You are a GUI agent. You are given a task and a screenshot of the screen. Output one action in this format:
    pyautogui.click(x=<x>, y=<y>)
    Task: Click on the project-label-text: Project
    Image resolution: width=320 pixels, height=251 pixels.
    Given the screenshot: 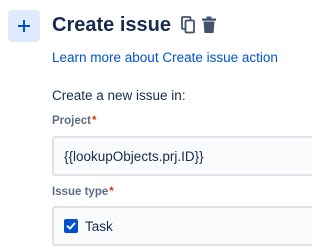 What is the action you would take?
    pyautogui.click(x=71, y=121)
    